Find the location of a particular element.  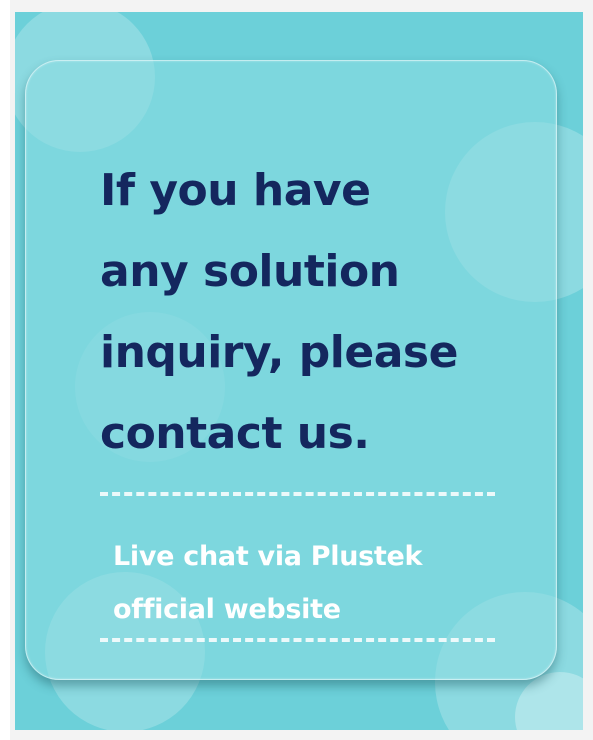

divider-top is located at coordinates (297, 494).